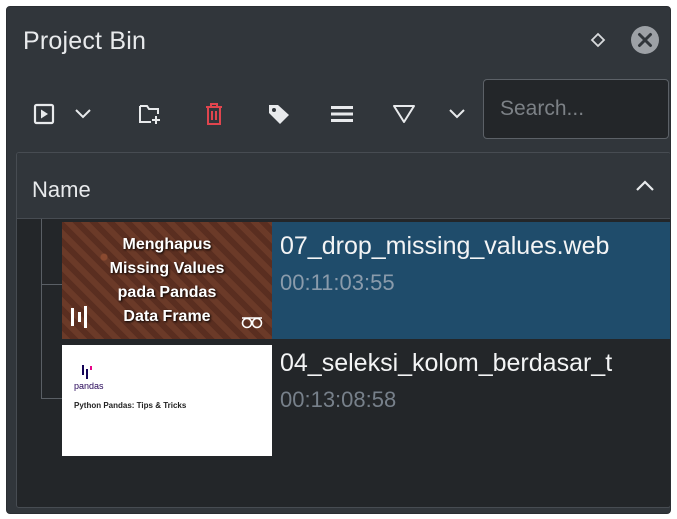 The height and width of the screenshot is (519, 677). I want to click on clip-duration: 00:13:08:58, so click(338, 399).